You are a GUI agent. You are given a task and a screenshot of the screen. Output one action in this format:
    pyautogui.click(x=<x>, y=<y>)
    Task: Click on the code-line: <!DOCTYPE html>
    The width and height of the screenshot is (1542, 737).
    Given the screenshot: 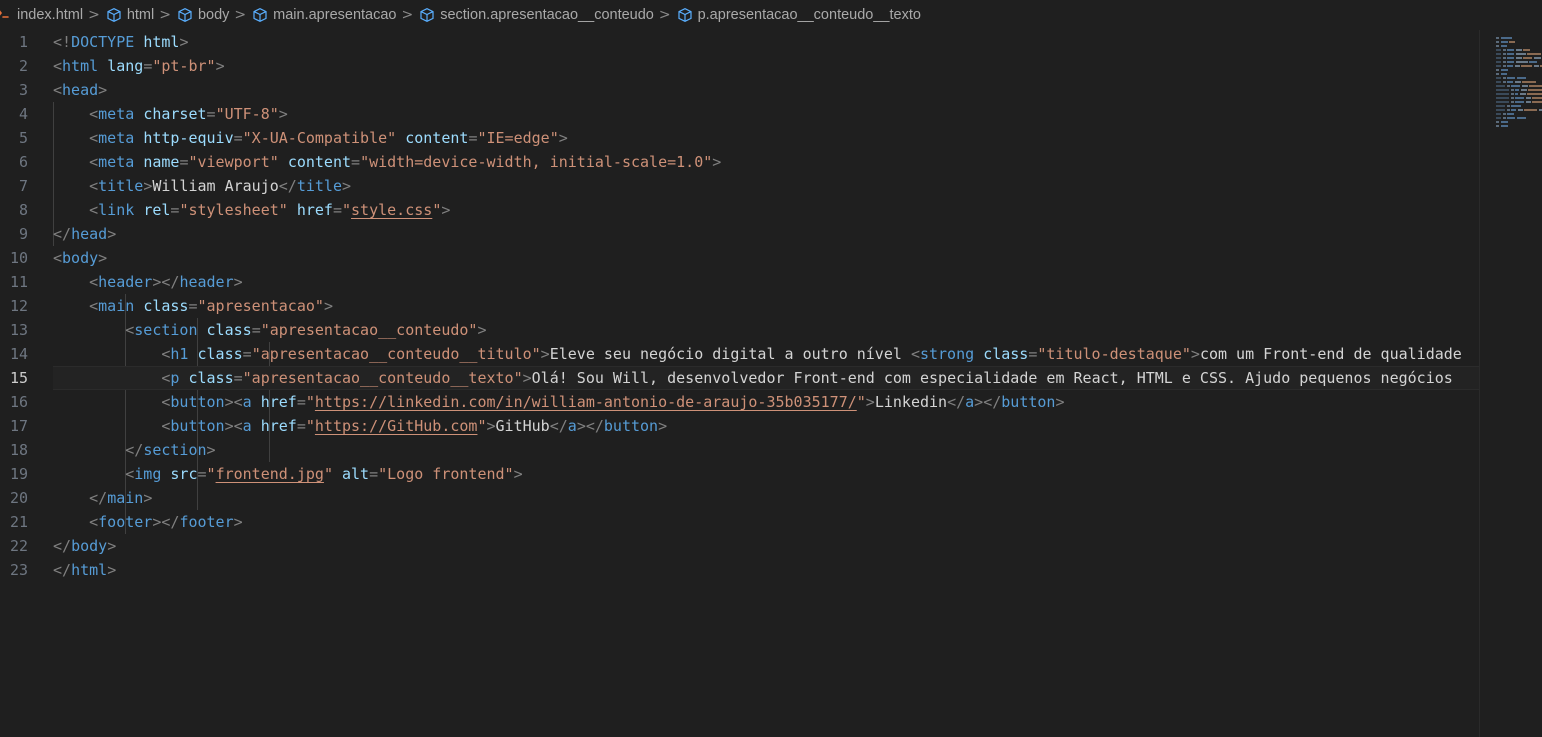 What is the action you would take?
    pyautogui.click(x=797, y=42)
    